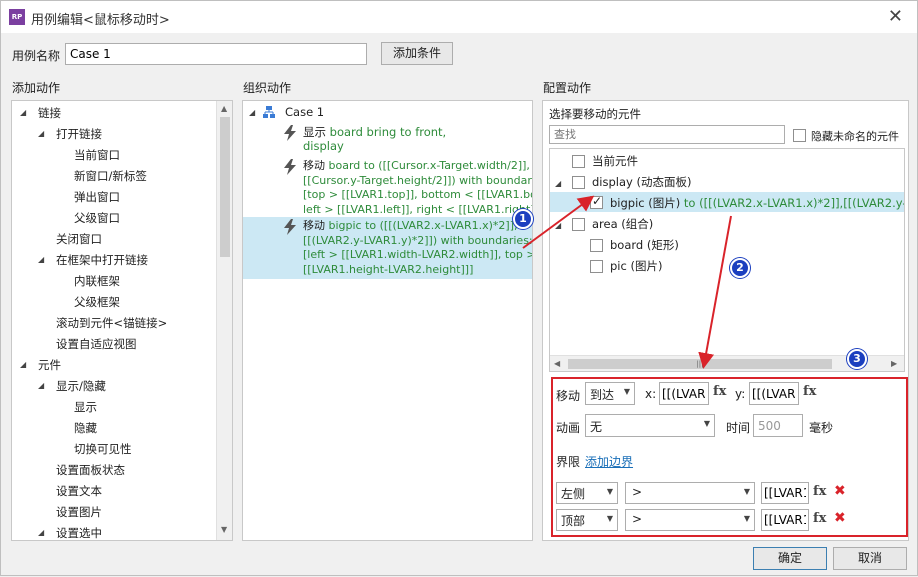  What do you see at coordinates (740, 268) in the screenshot?
I see `annotation-badge-2: 2` at bounding box center [740, 268].